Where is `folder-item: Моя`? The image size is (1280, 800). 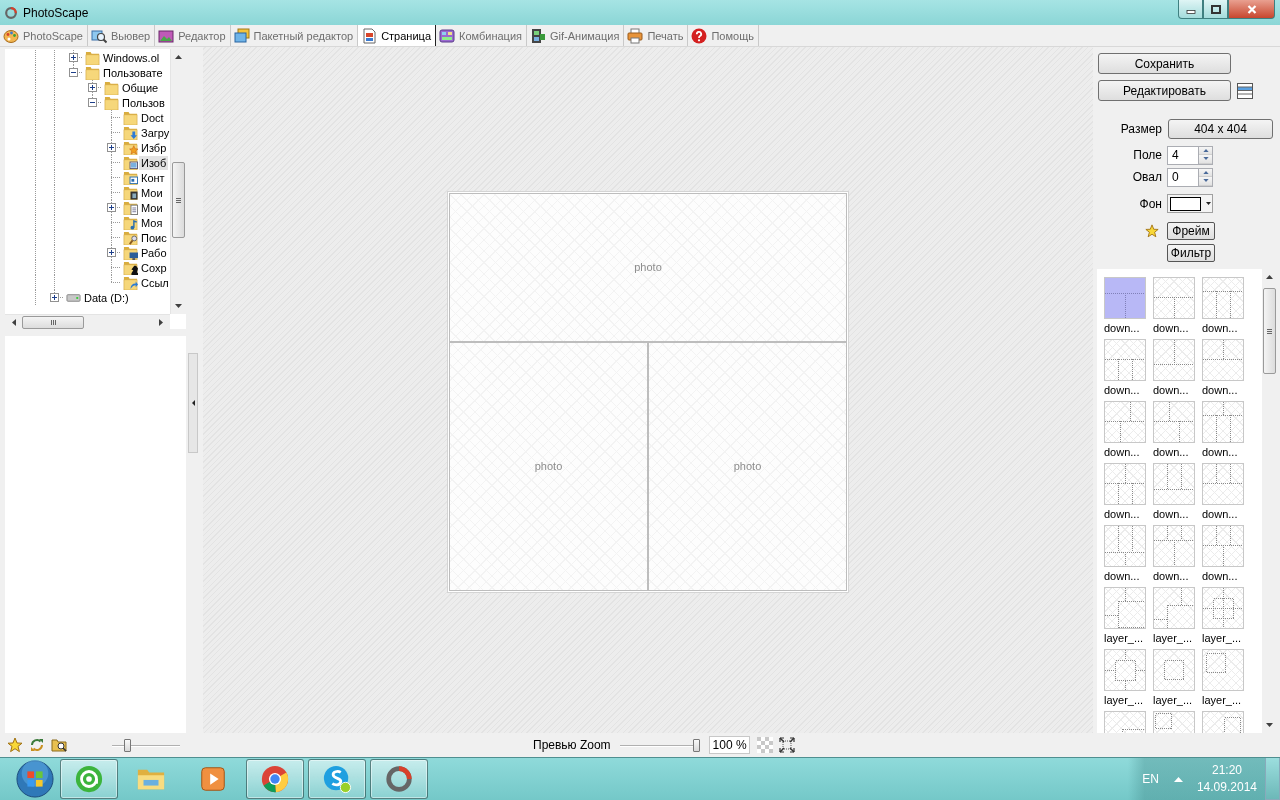 folder-item: Моя is located at coordinates (152, 222).